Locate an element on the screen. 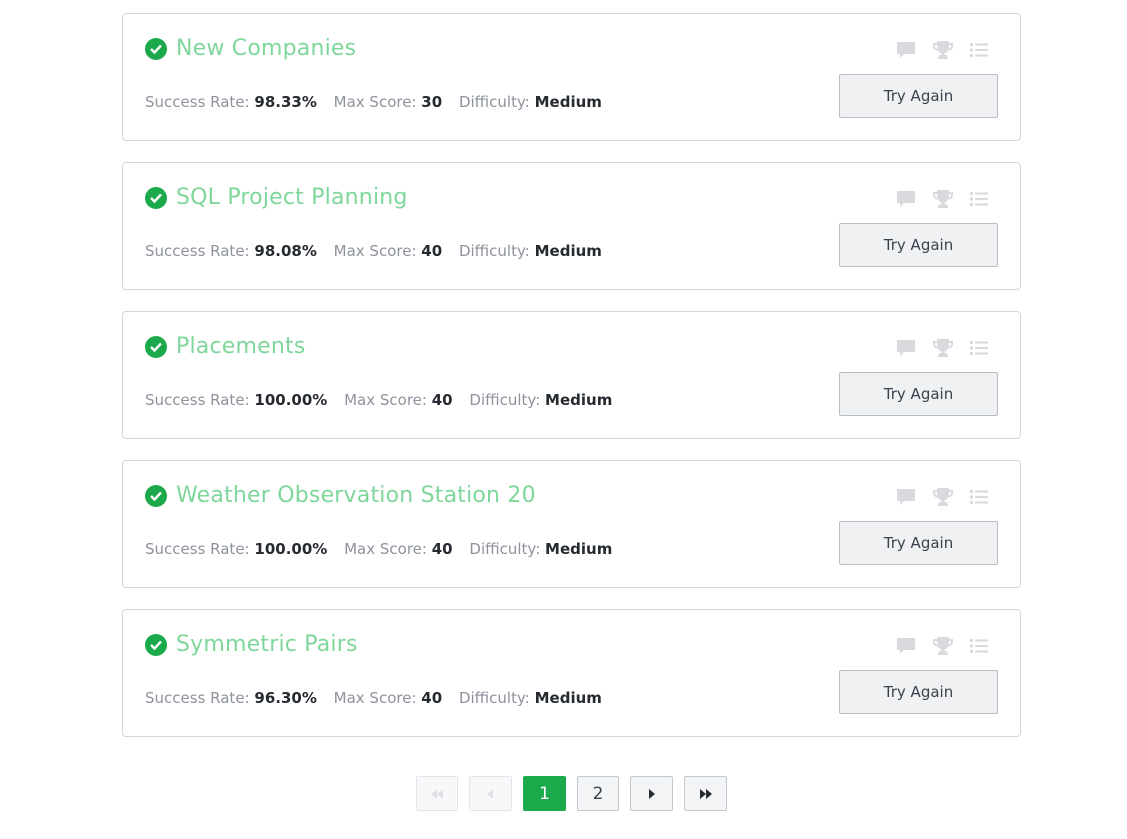  challenge-title-row: Placements is located at coordinates (225, 346).